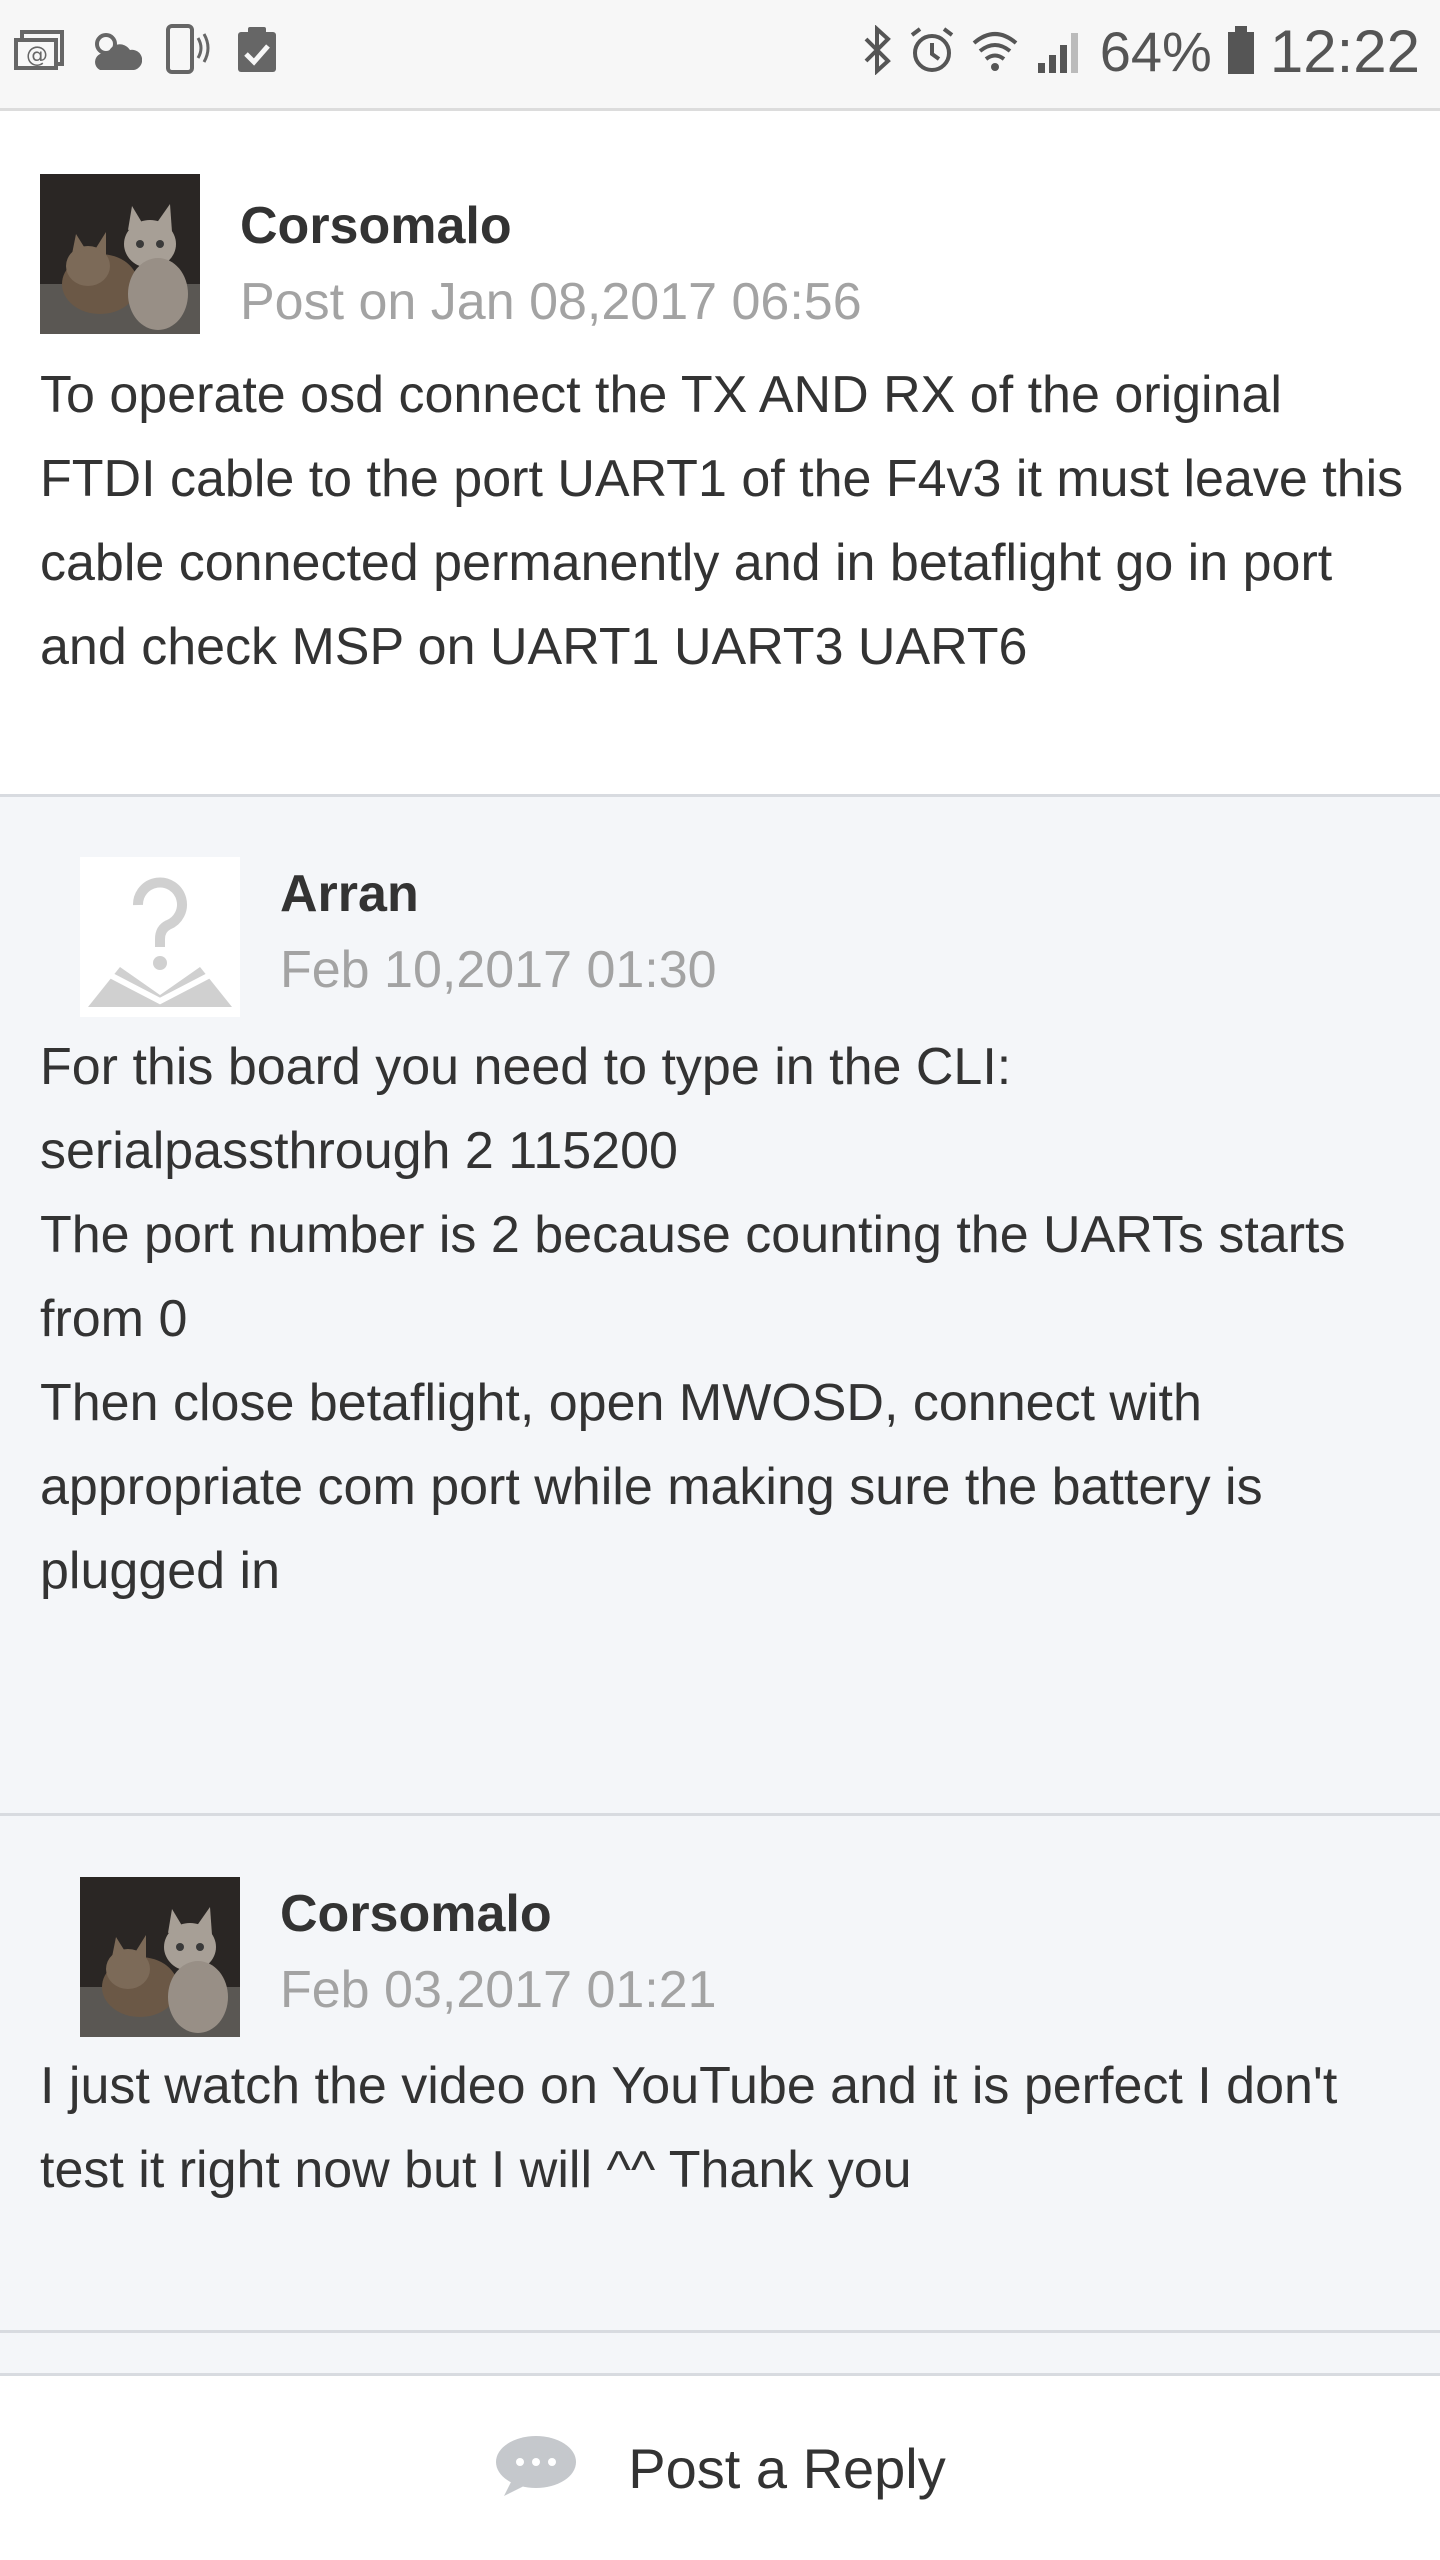  What do you see at coordinates (932, 52) in the screenshot?
I see `alarm-icon` at bounding box center [932, 52].